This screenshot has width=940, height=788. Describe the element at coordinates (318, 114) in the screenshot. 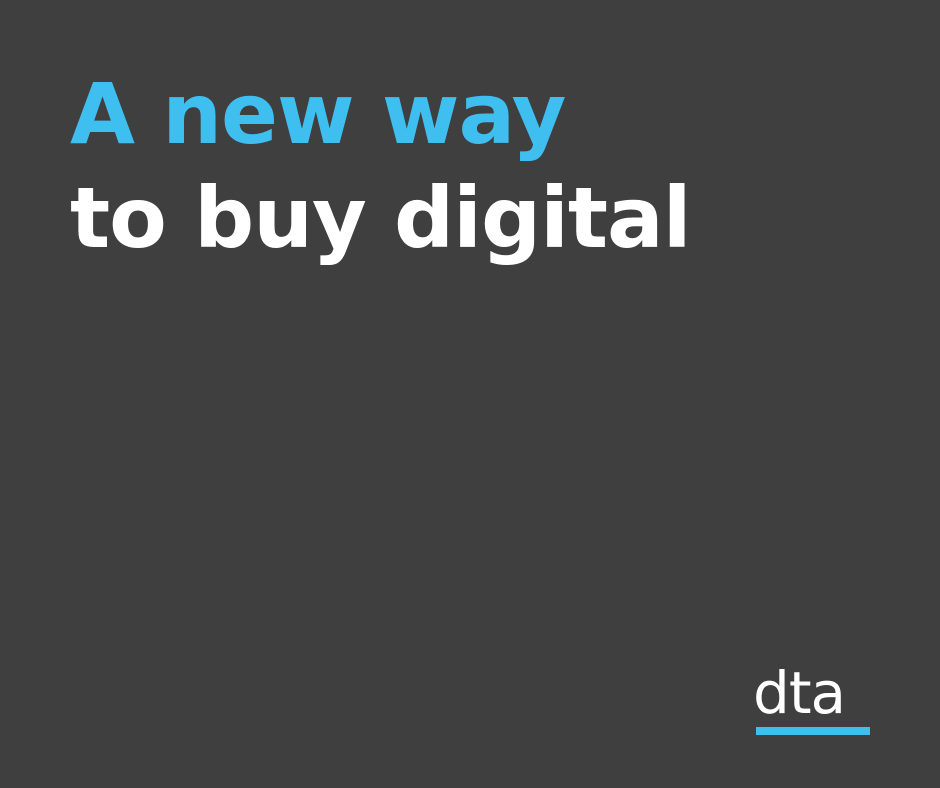

I see `headline-line-1: A new way` at that location.